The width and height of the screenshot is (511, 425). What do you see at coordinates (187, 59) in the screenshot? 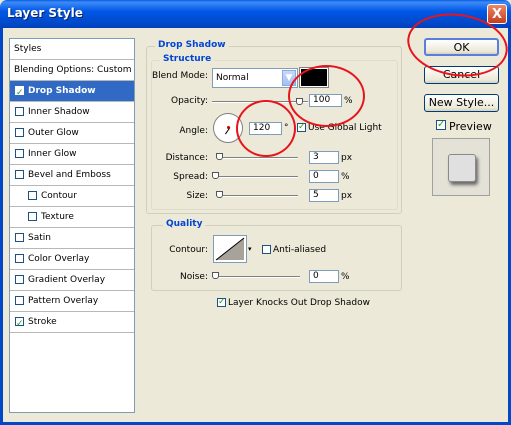
I see `structure-legend: Structure` at bounding box center [187, 59].